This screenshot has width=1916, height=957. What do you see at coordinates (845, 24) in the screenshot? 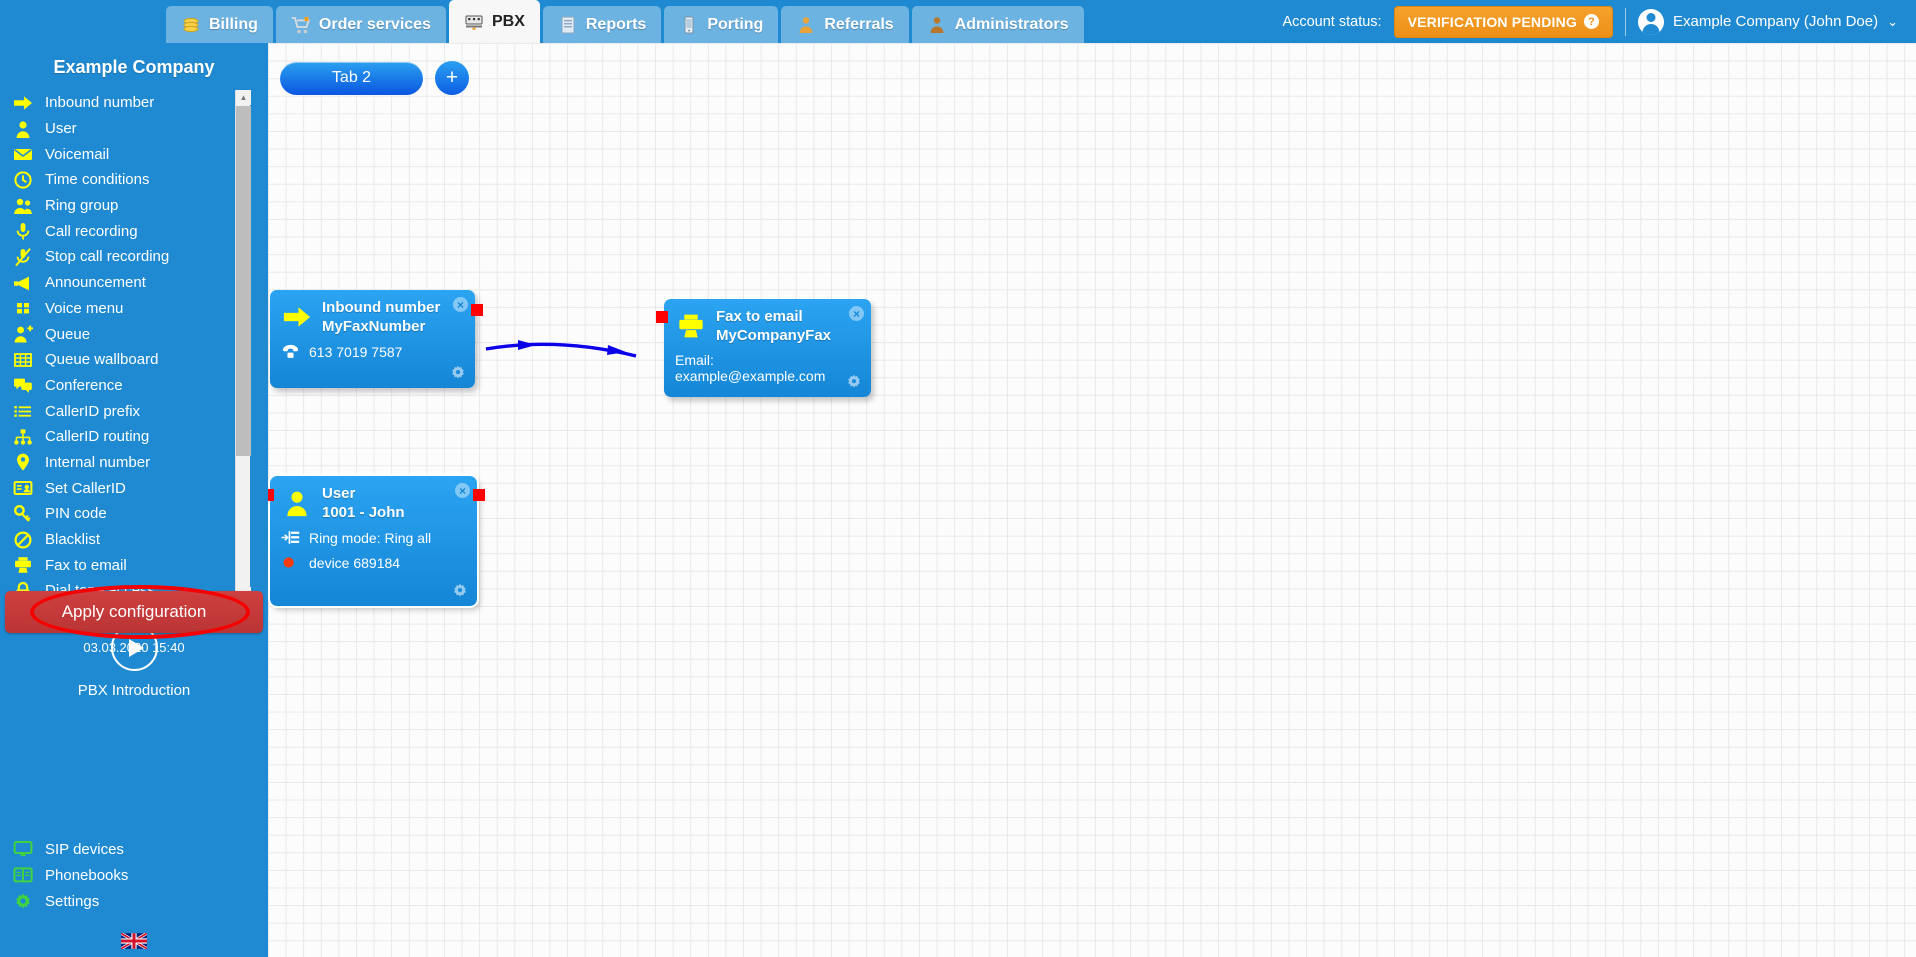
I see `nav-tab-referrals: Referrals` at bounding box center [845, 24].